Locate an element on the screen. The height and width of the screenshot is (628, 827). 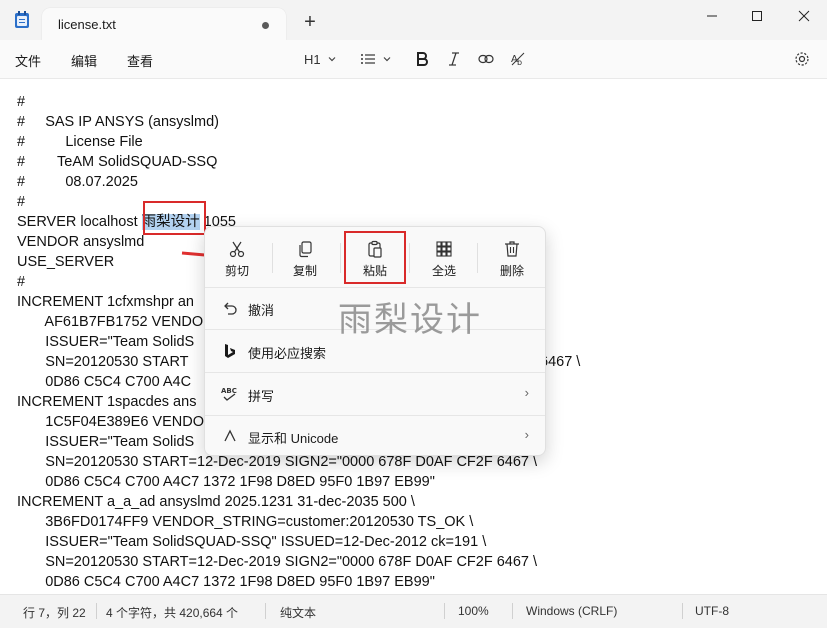
menu-view: 查看 is located at coordinates (140, 60).